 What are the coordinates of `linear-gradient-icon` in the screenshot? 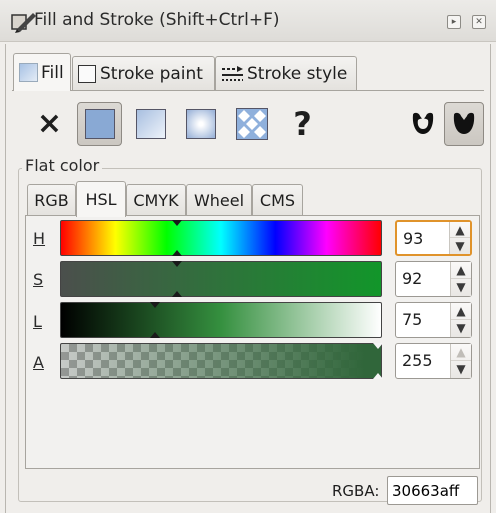 It's located at (150, 124).